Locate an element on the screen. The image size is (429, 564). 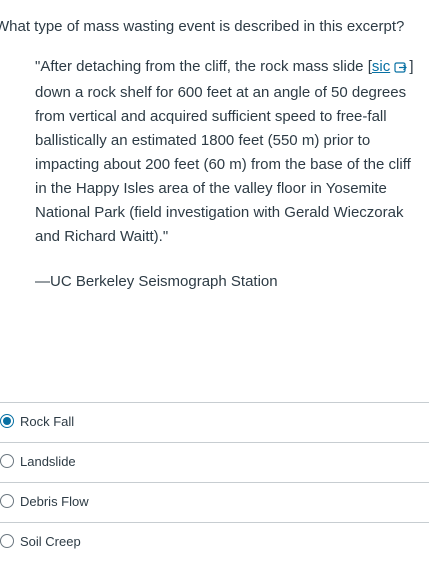
answer-label: Debris Flow is located at coordinates (54, 501).